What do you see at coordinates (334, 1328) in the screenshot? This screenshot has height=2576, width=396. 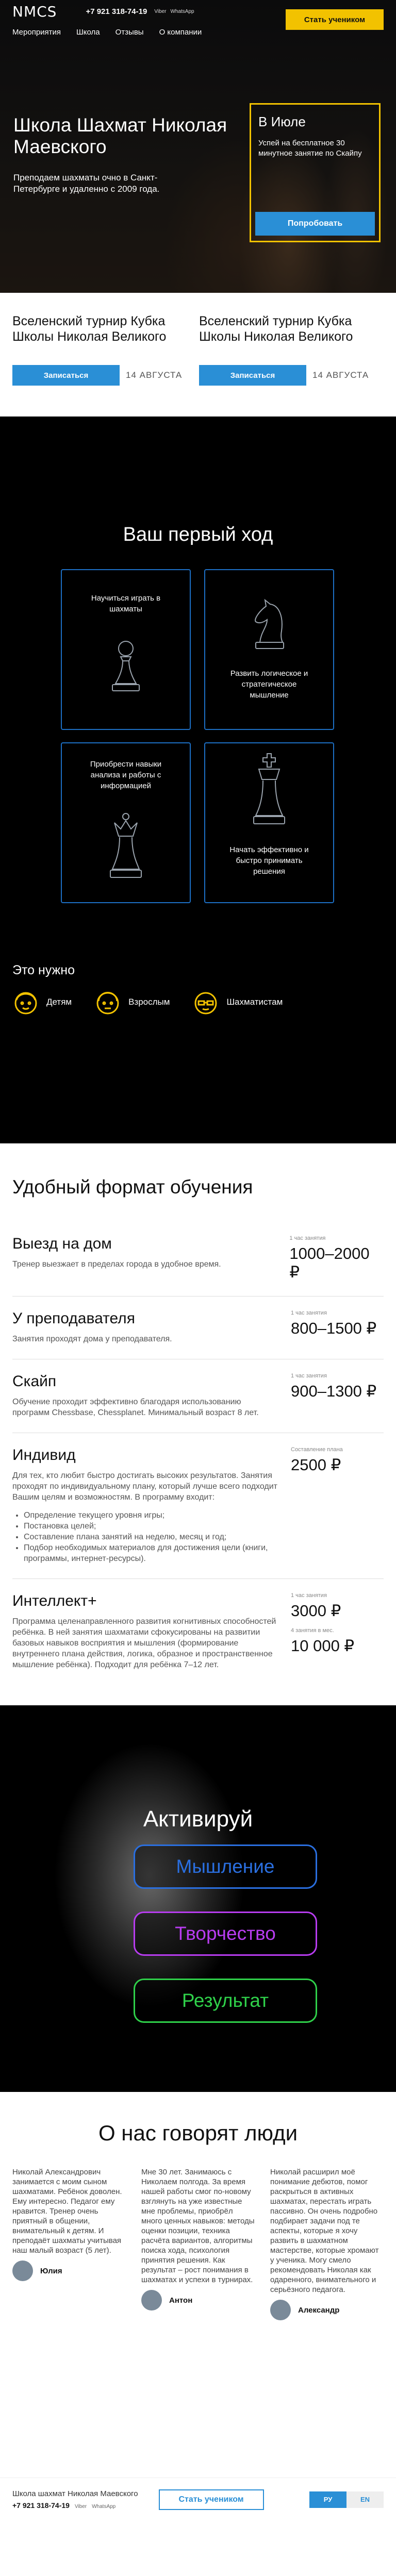 I see `price: 800–1500 ₽` at bounding box center [334, 1328].